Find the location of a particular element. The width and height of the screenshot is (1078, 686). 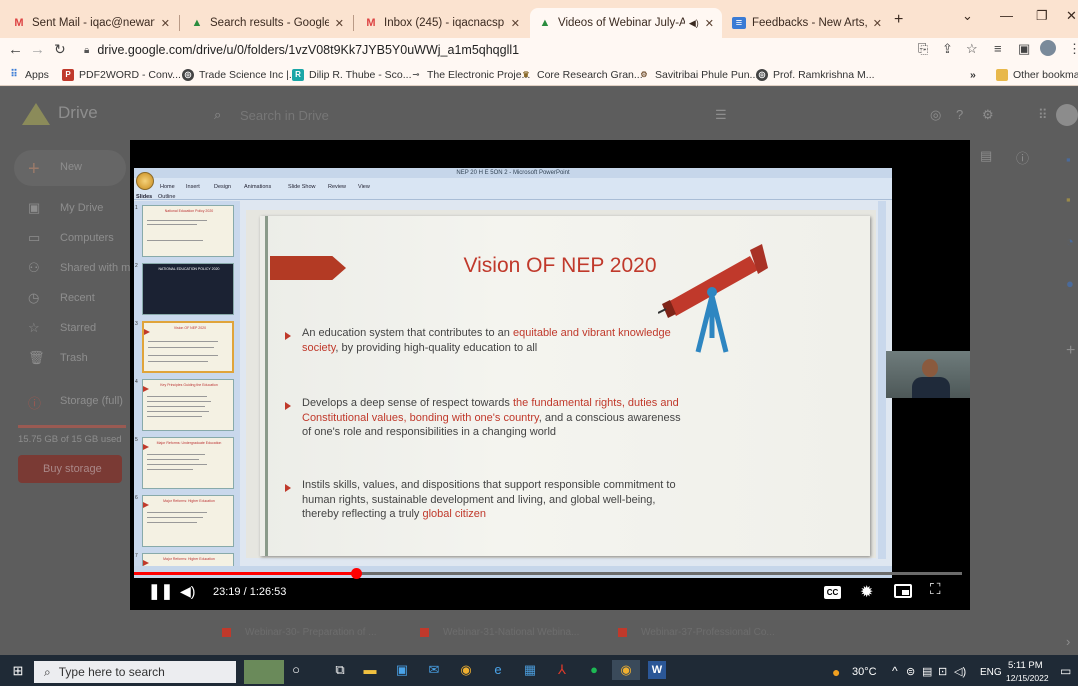

windows-start-icon: ⊞ is located at coordinates (18, 671).